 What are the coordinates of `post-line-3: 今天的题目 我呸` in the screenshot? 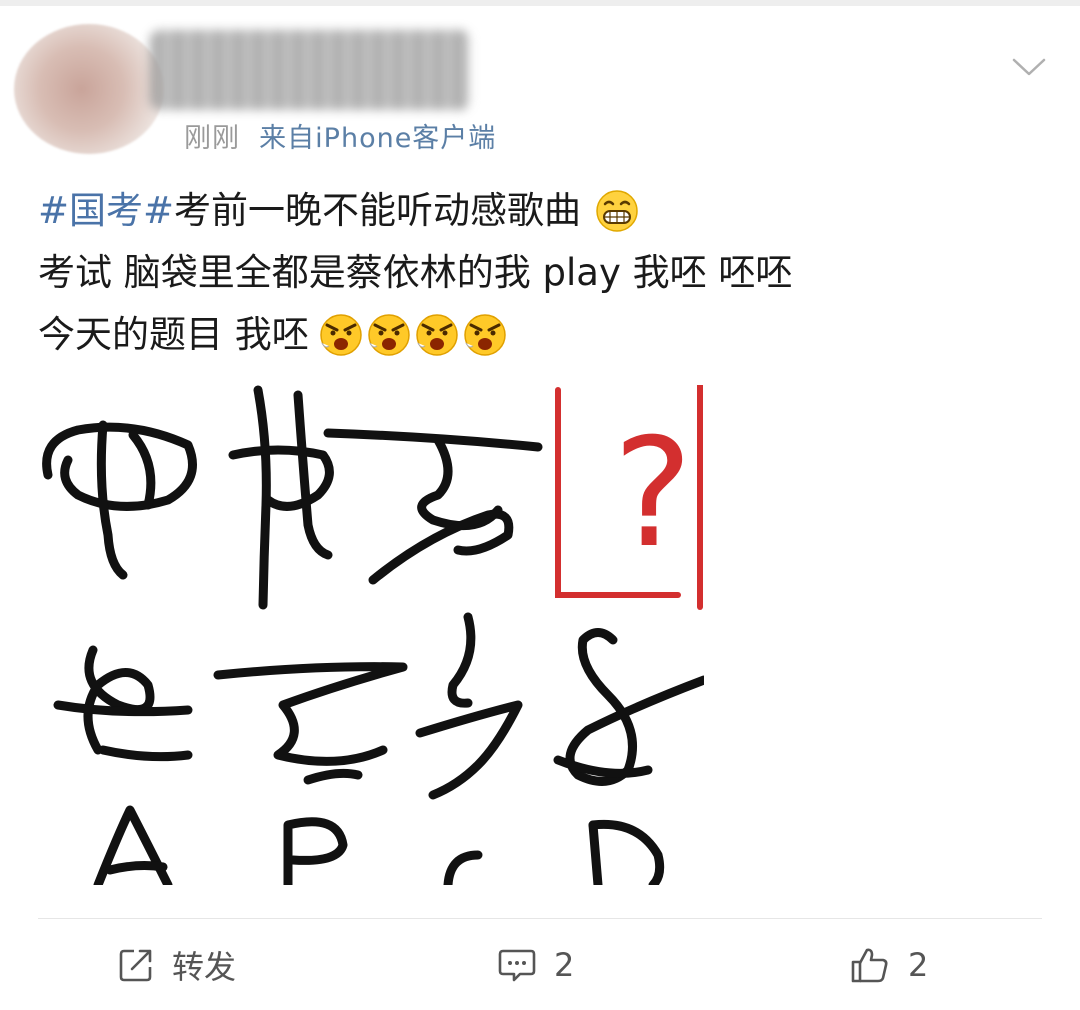 It's located at (415, 335).